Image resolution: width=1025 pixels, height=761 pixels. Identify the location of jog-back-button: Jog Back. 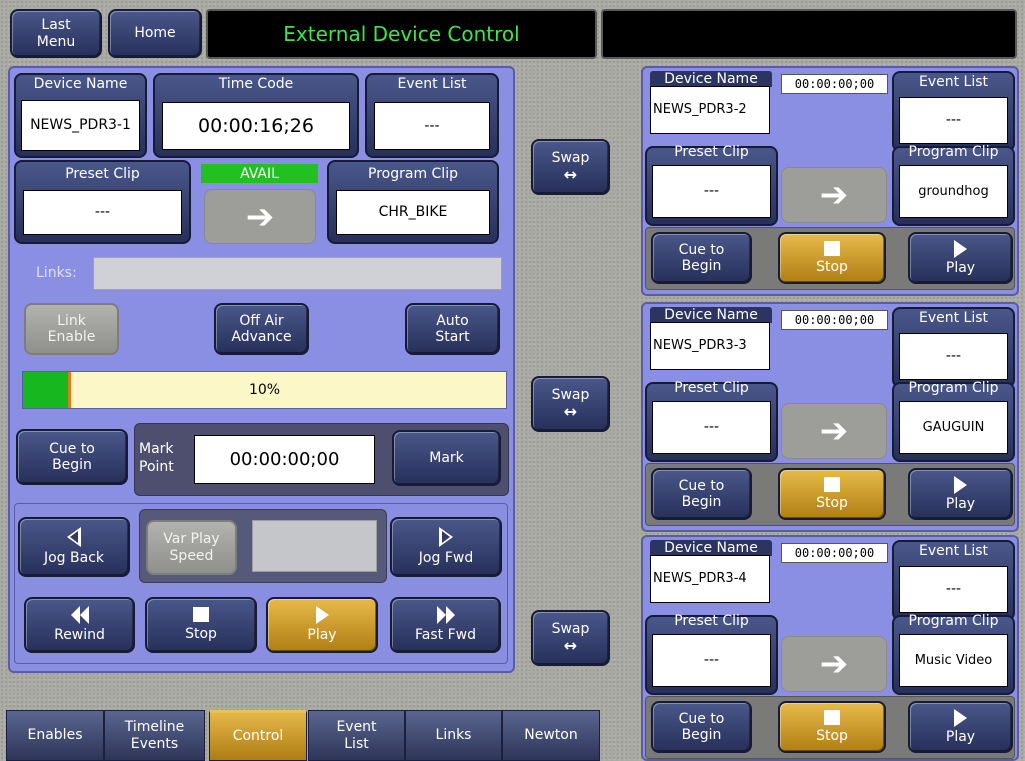
(74, 547).